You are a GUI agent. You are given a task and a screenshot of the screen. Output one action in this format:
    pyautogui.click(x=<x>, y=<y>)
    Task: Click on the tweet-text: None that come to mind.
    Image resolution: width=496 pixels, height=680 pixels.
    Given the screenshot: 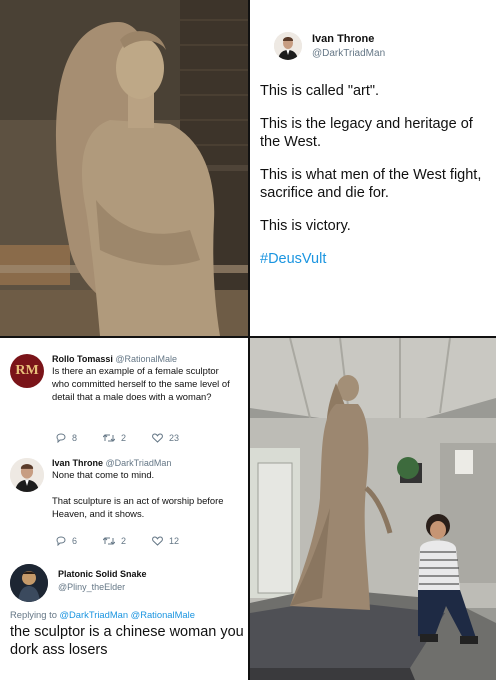 What is the action you would take?
    pyautogui.click(x=103, y=474)
    